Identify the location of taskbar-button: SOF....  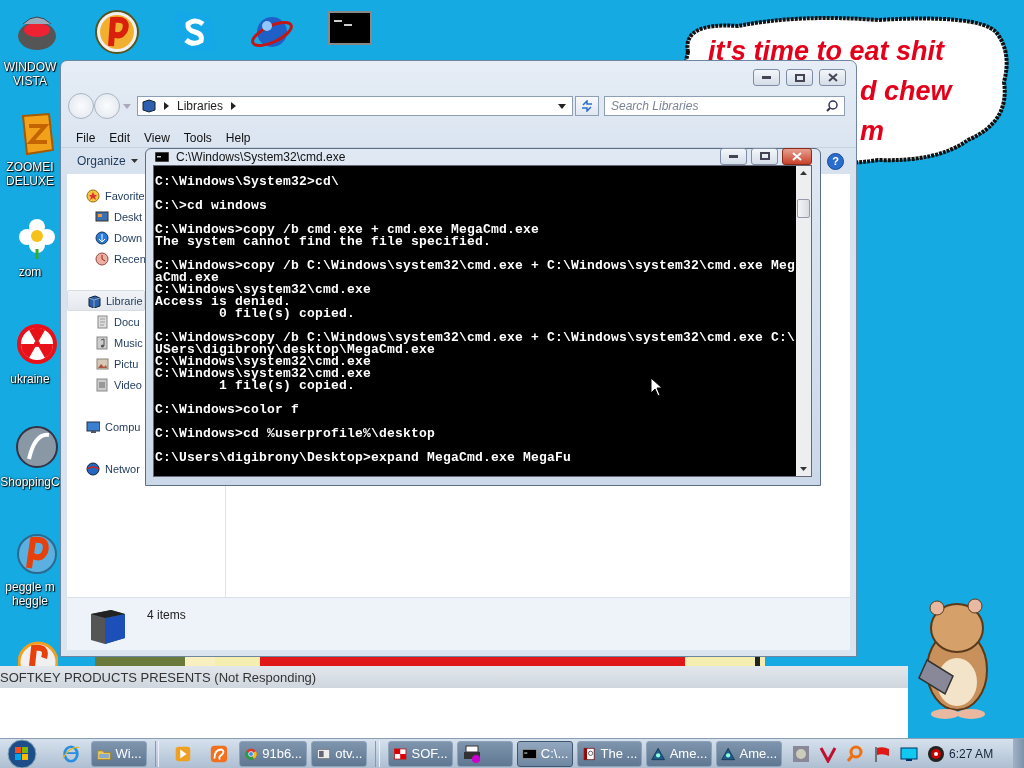
(420, 753).